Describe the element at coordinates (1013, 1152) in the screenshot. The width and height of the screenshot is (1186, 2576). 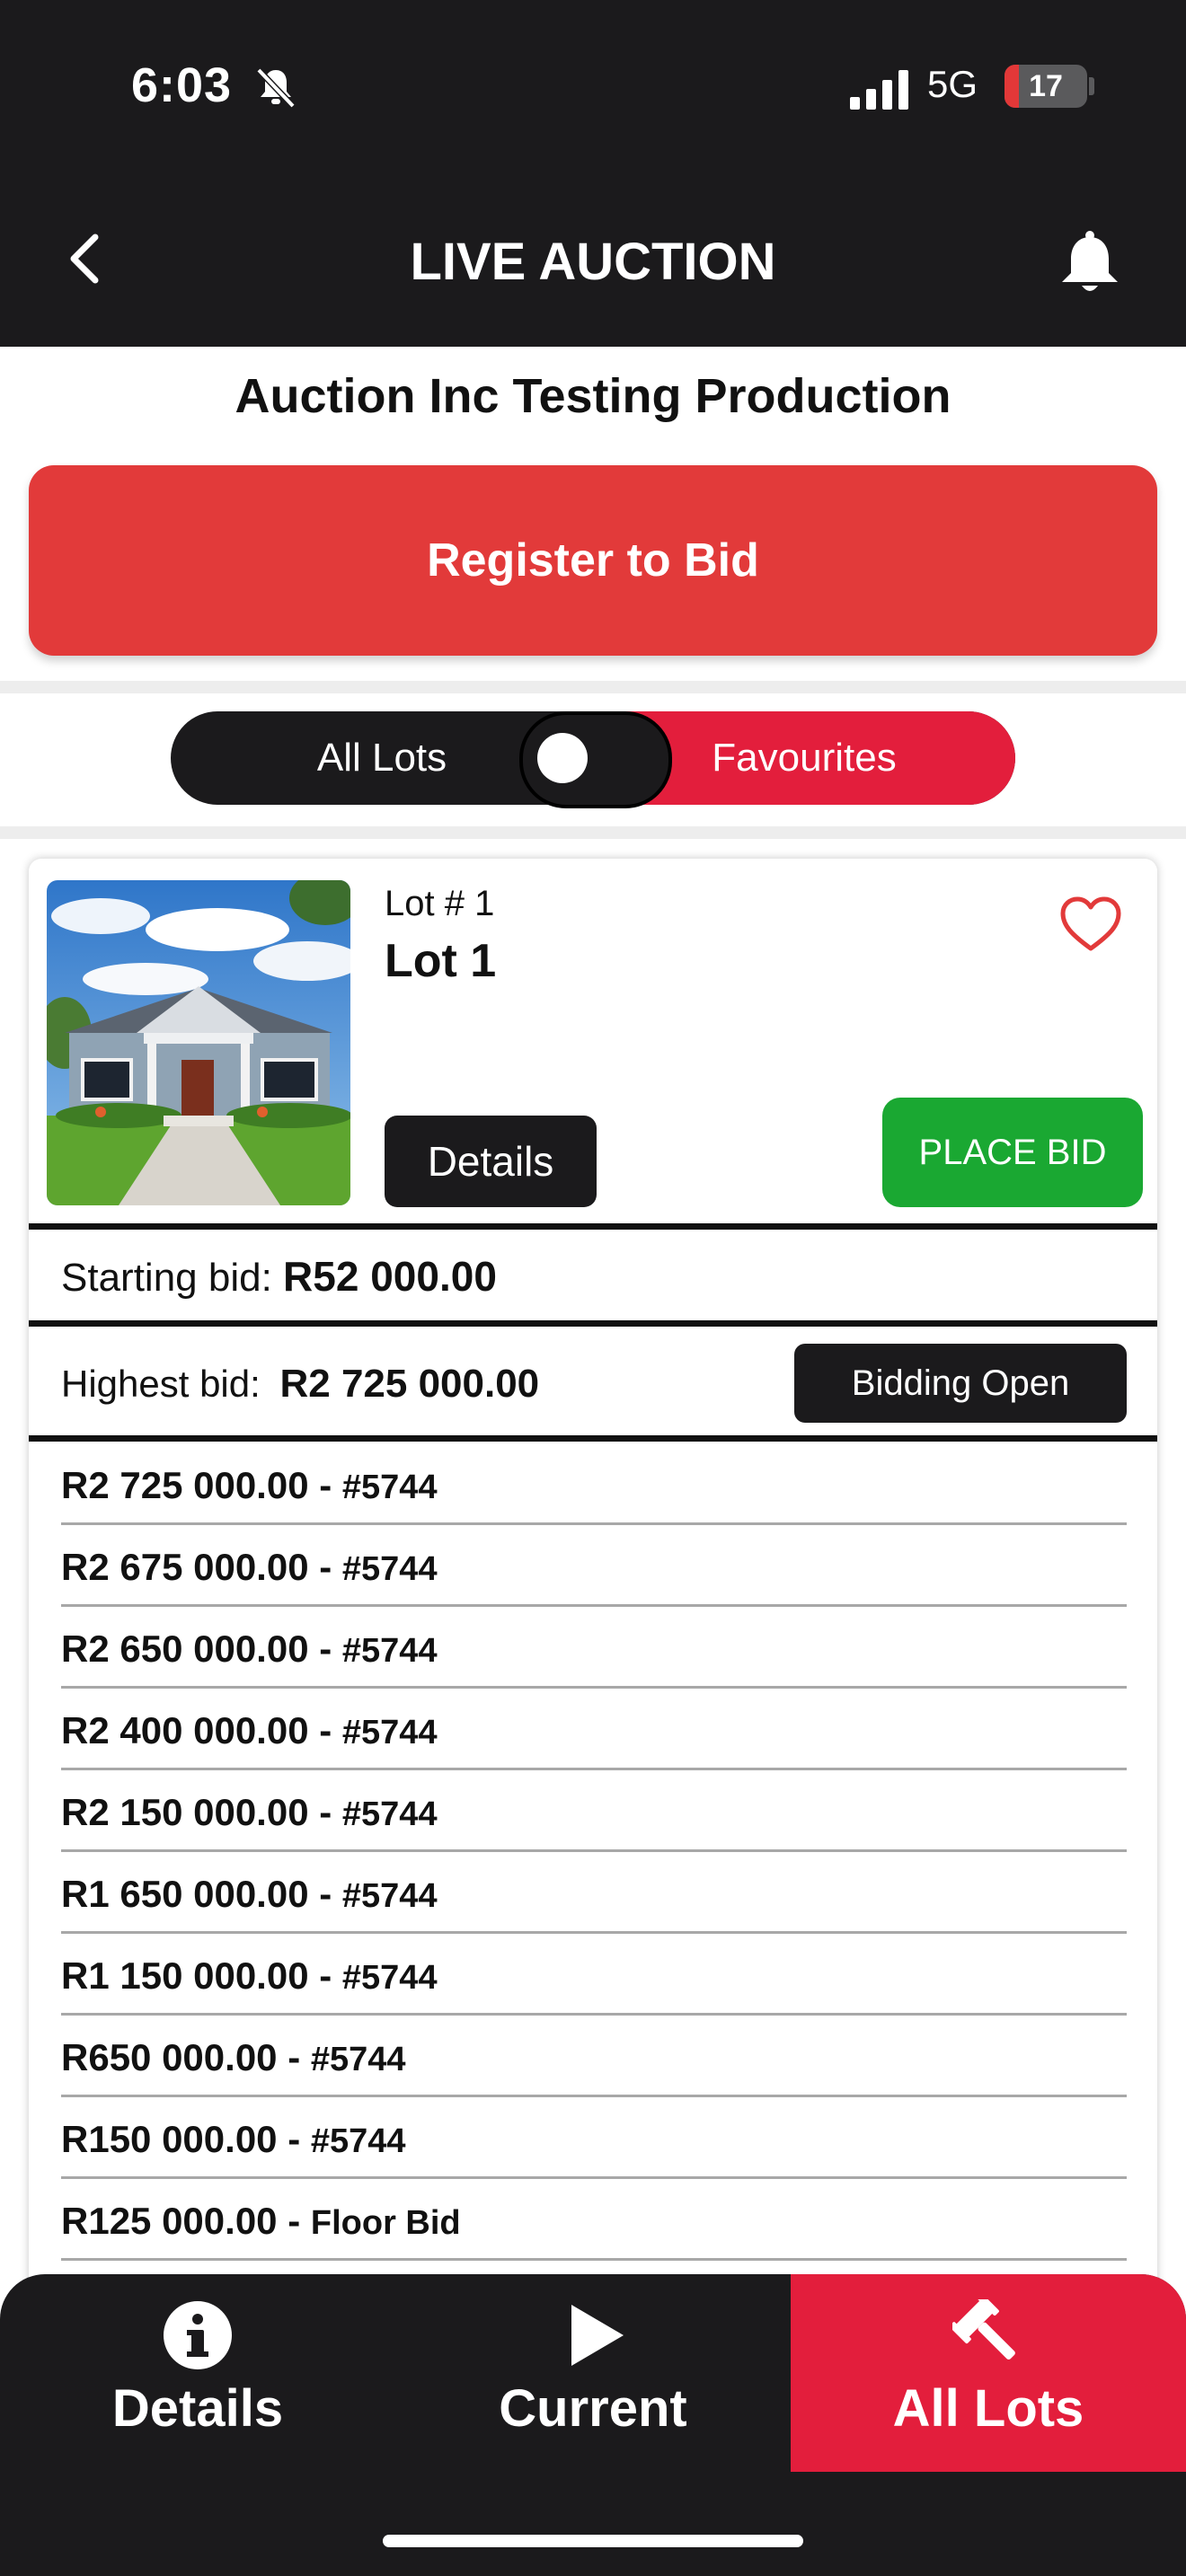
I see `place-bid-button: PLACE BID` at that location.